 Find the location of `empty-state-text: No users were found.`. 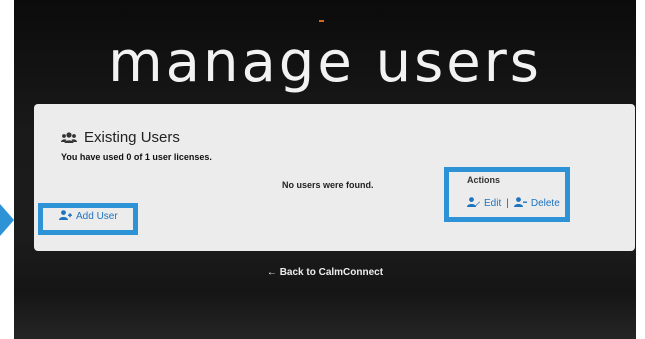

empty-state-text: No users were found. is located at coordinates (328, 185).